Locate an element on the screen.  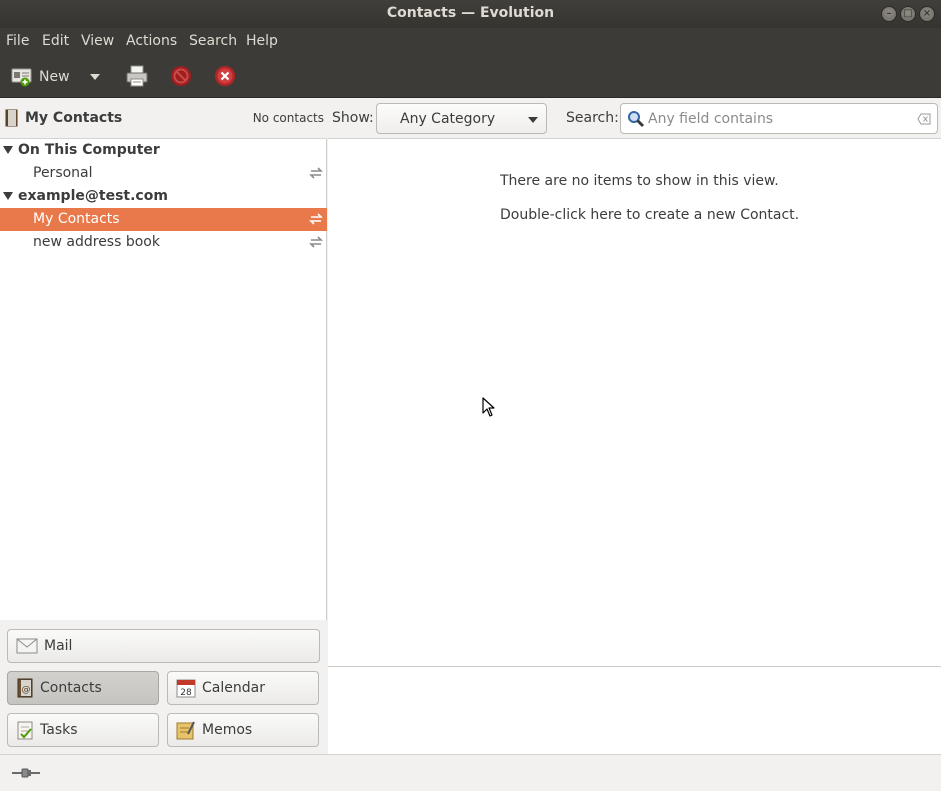
clear-icon is located at coordinates (924, 119).